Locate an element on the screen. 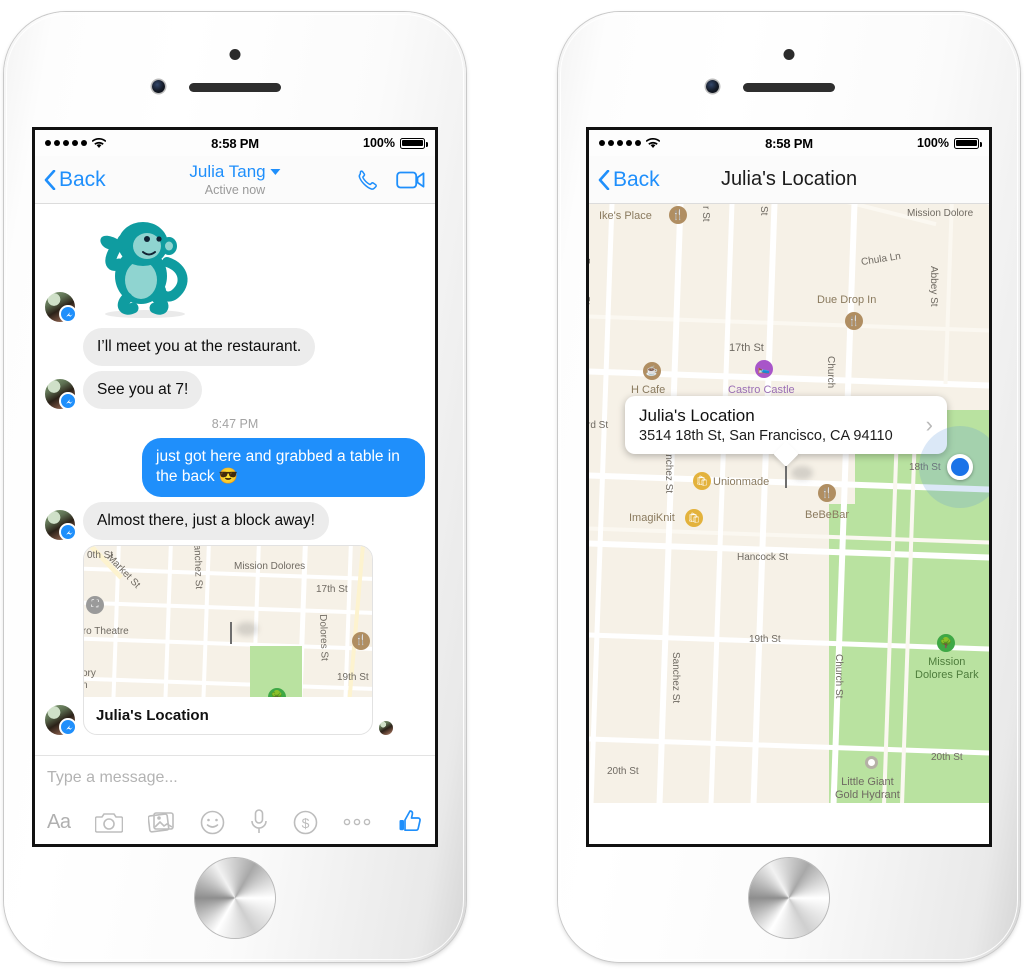 The height and width of the screenshot is (975, 1024). message-bubble-incoming: Almost there, just a block away! is located at coordinates (206, 520).